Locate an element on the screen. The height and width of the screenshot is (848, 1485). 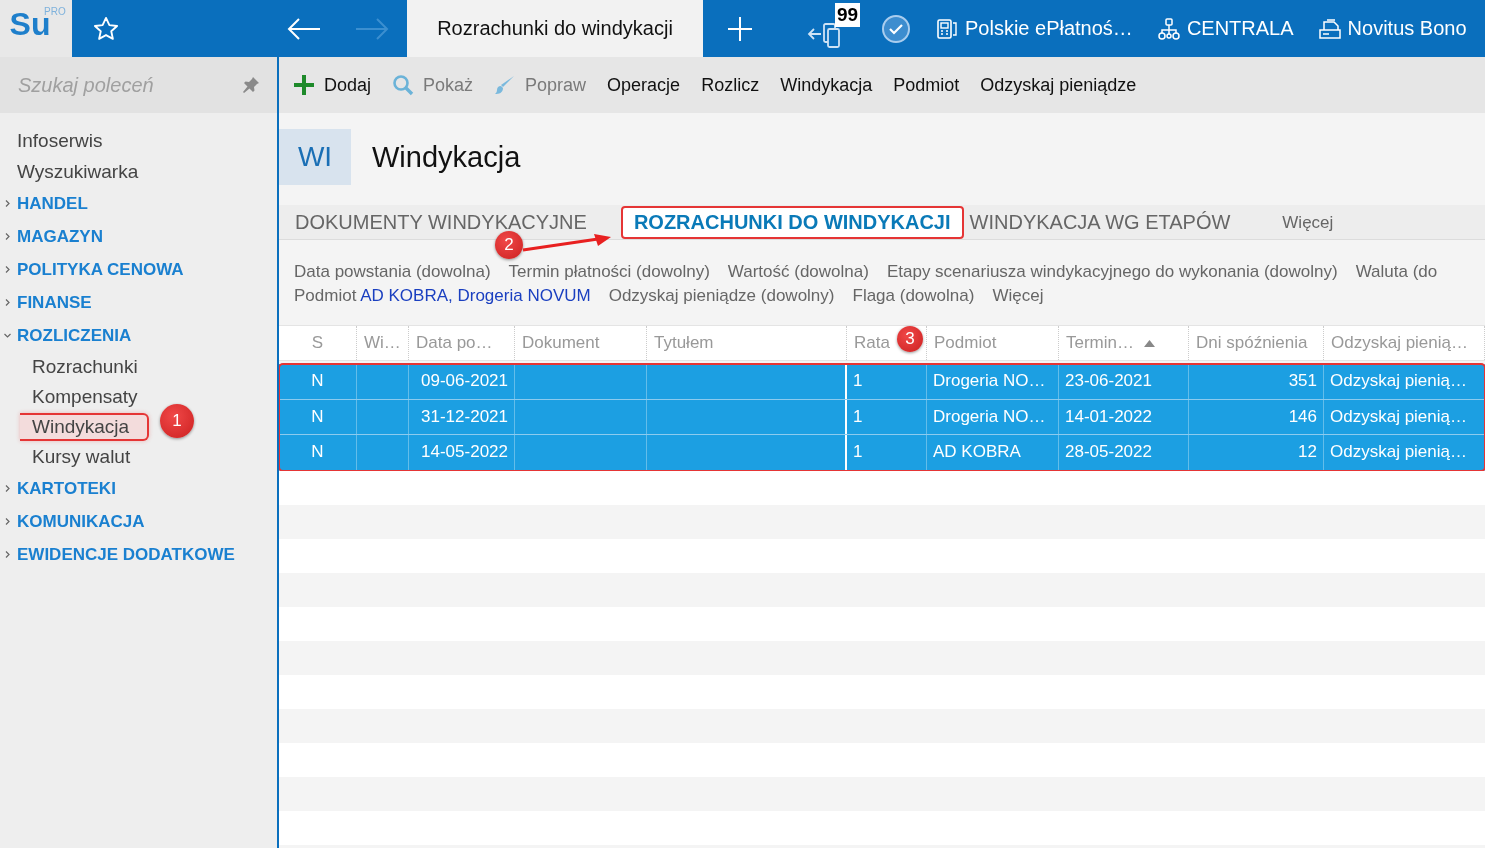
printer-icon is located at coordinates (1329, 28).